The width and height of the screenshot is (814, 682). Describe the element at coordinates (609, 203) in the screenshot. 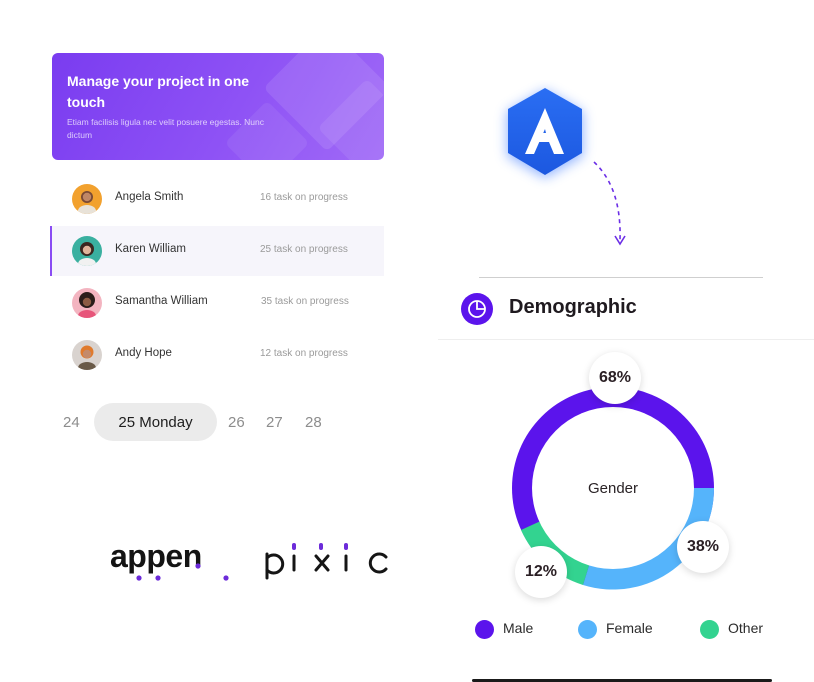

I see `dashed-arrow-icon` at that location.